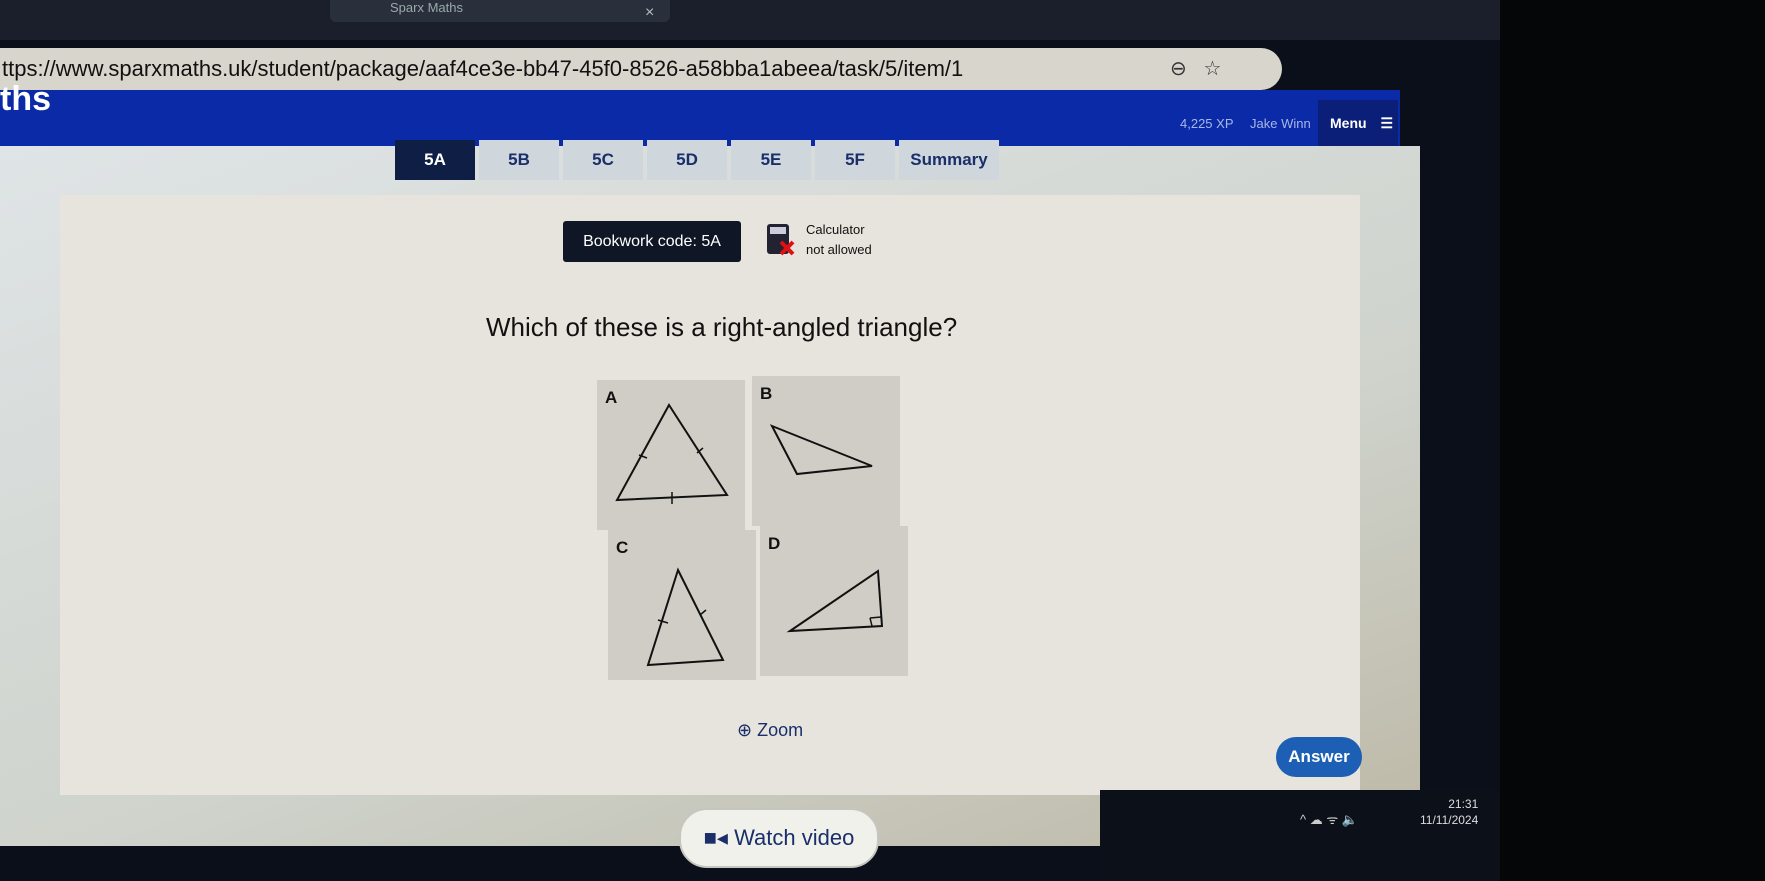 Image resolution: width=1765 pixels, height=881 pixels. What do you see at coordinates (1449, 820) in the screenshot?
I see `clock-date: 11/11/2024` at bounding box center [1449, 820].